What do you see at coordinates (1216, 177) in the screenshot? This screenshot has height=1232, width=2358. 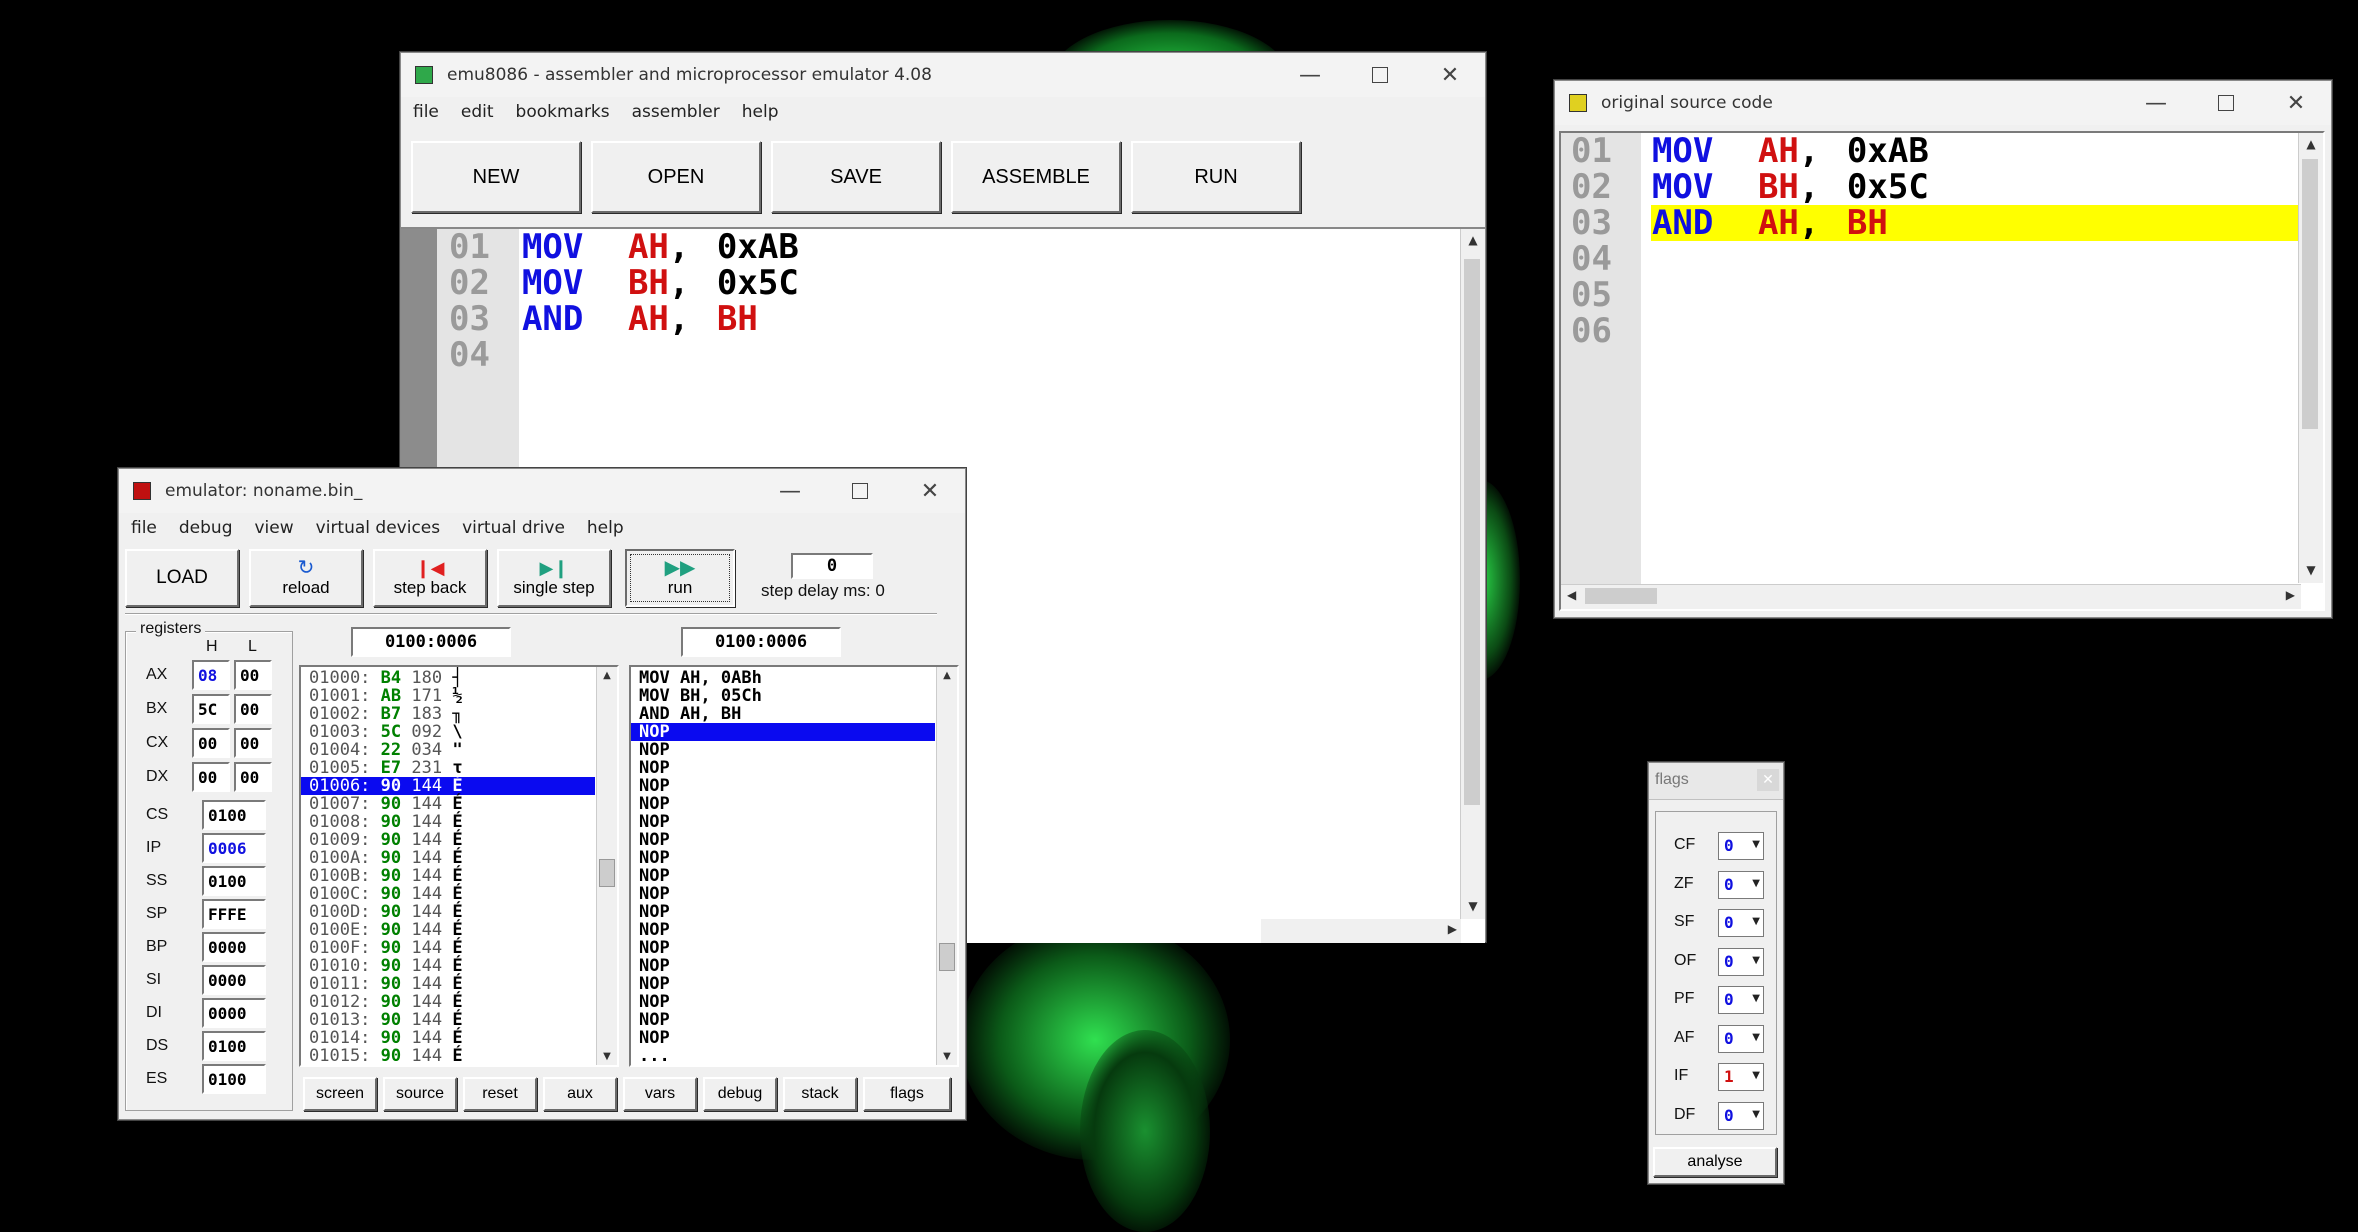 I see `run-button: RUN` at bounding box center [1216, 177].